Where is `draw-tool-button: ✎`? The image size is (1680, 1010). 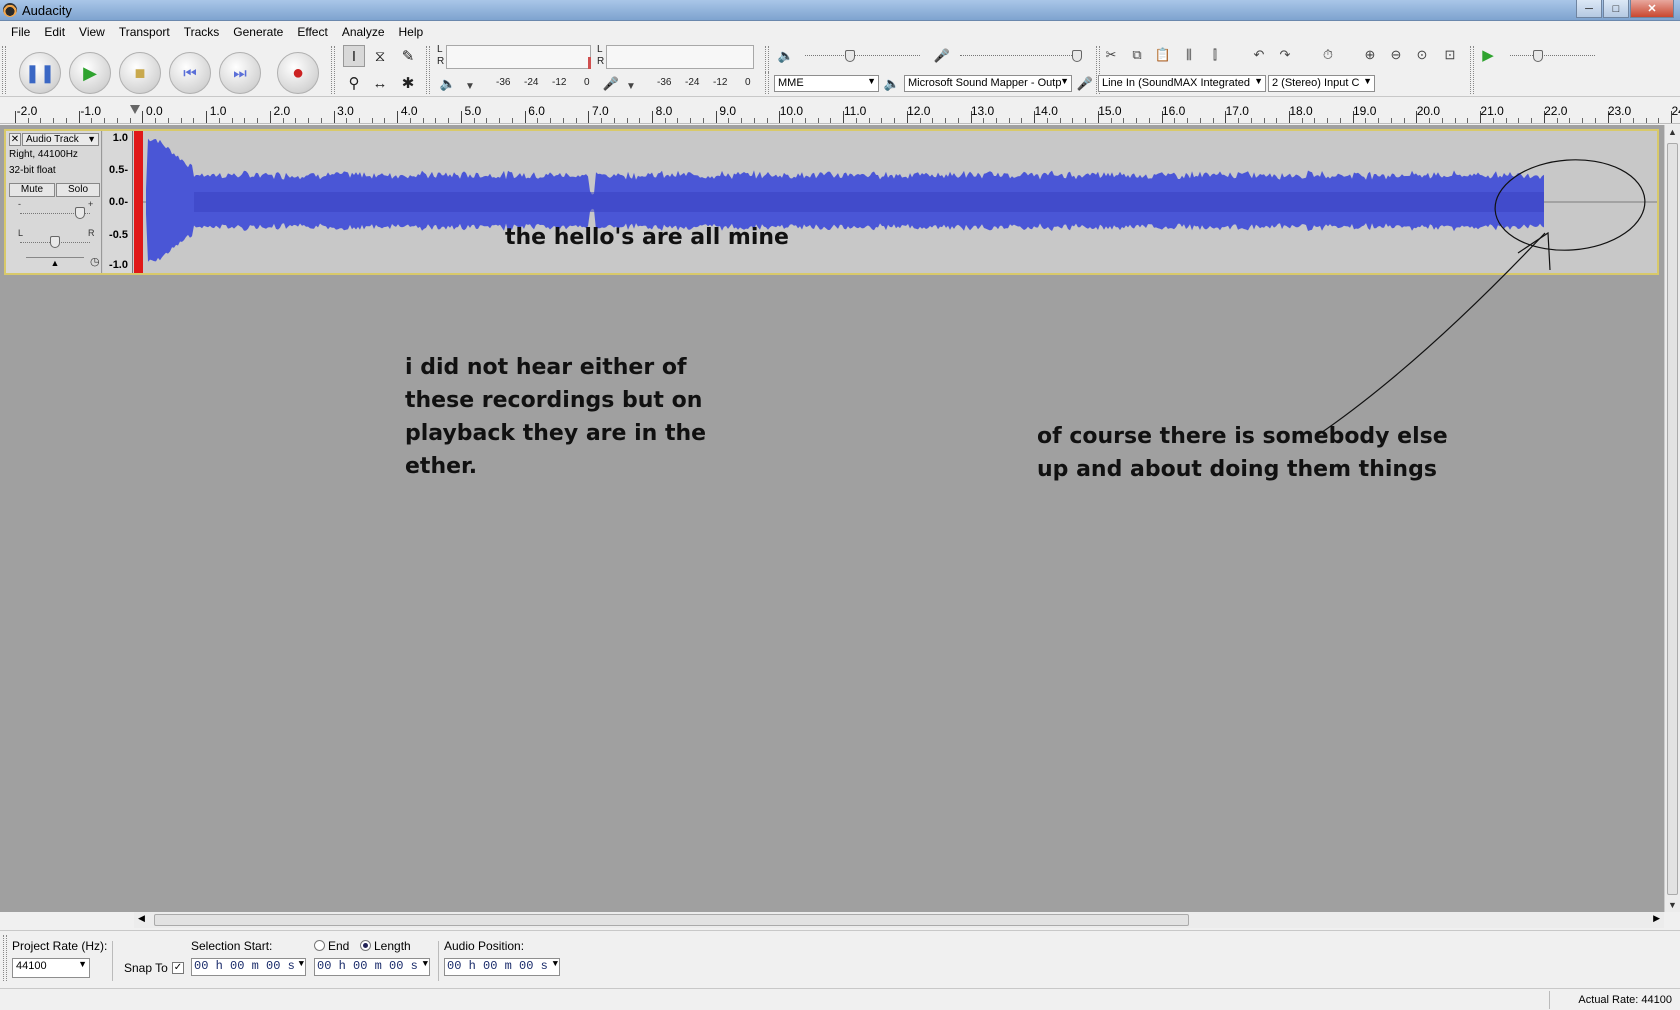
draw-tool-button: ✎ is located at coordinates (408, 56).